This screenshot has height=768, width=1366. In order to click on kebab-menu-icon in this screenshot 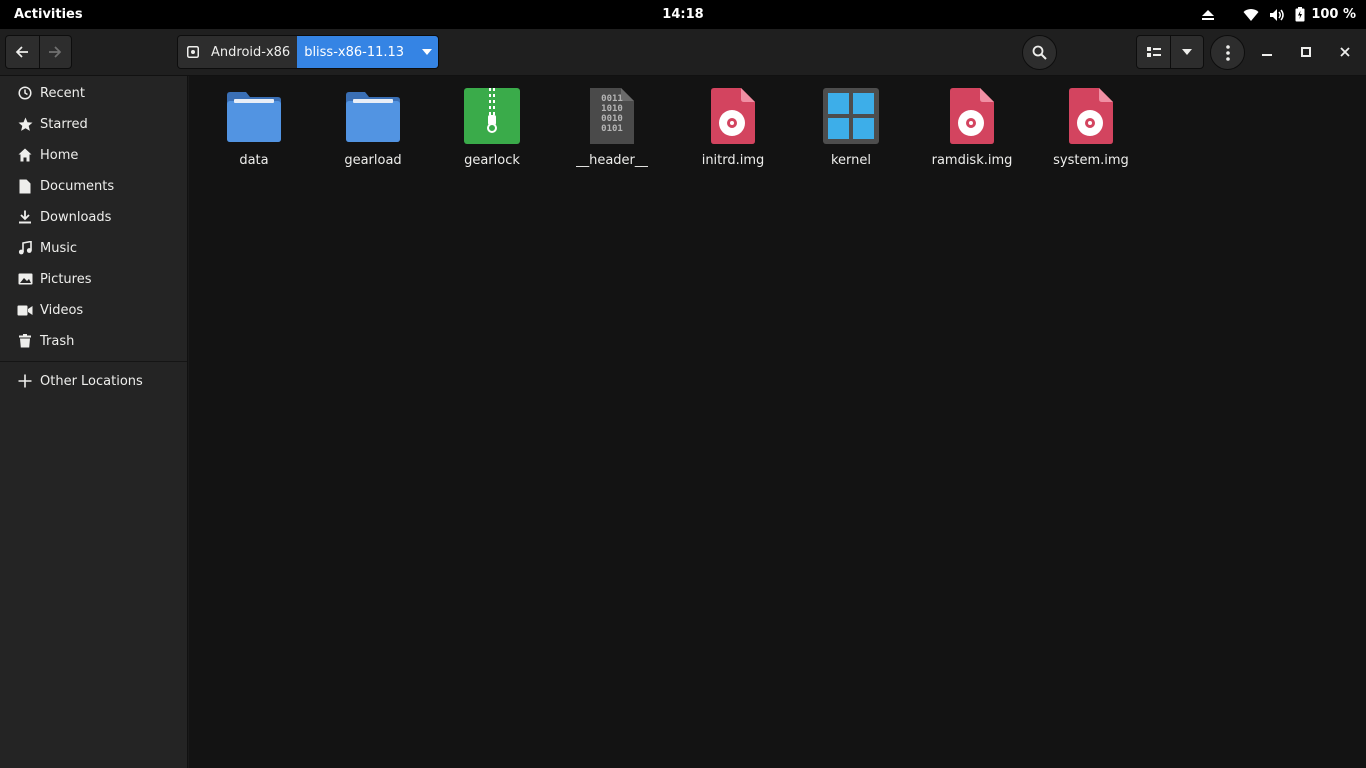, I will do `click(1227, 52)`.